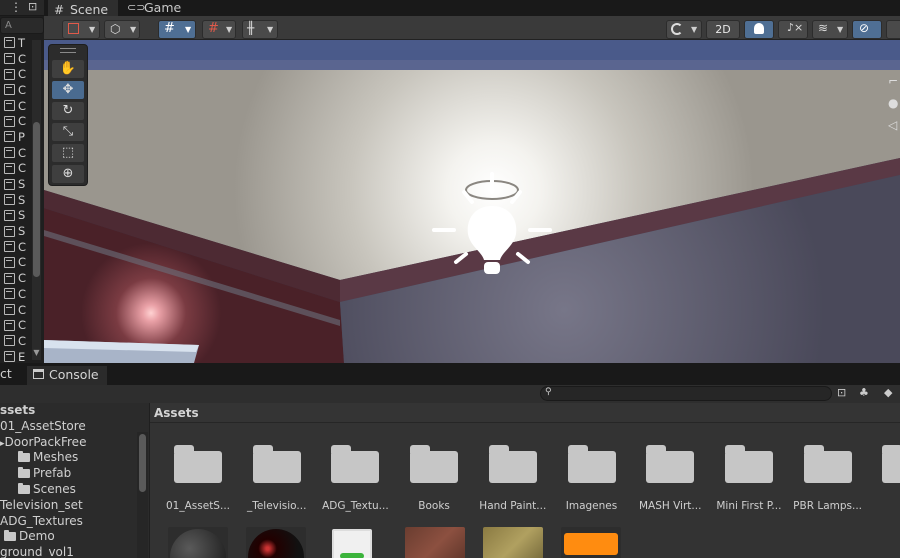 The image size is (900, 558). I want to click on orange-texture-thumb, so click(591, 542).